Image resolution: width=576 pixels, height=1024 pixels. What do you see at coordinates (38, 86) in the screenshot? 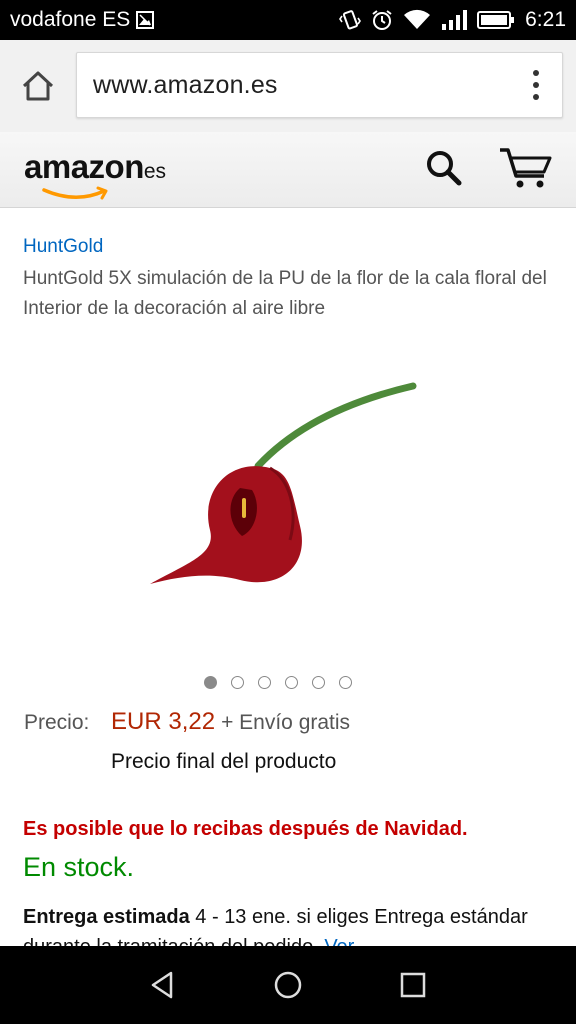
I see `home-icon` at bounding box center [38, 86].